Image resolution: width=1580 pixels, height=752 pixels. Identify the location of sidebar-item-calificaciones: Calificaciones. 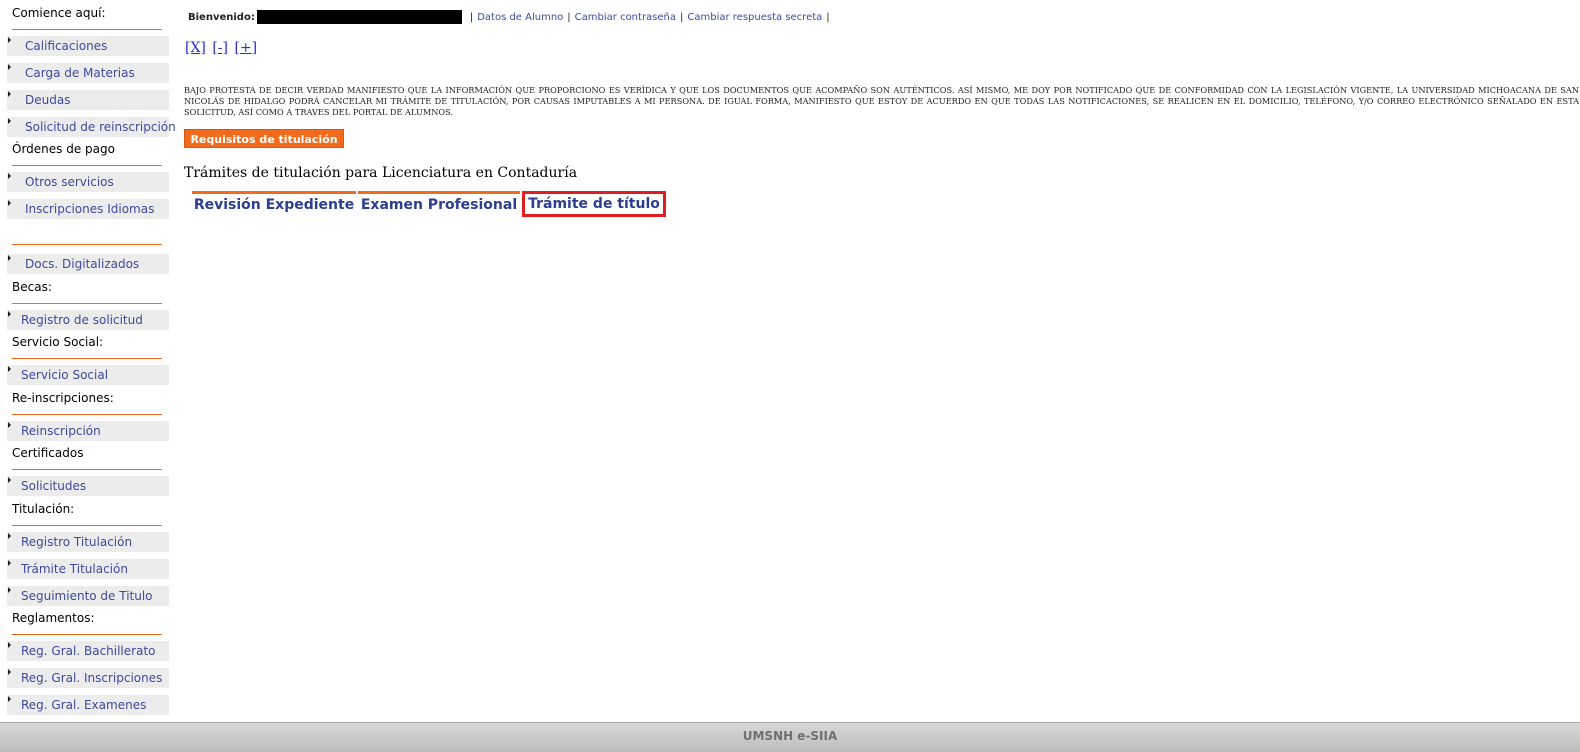
(88, 46).